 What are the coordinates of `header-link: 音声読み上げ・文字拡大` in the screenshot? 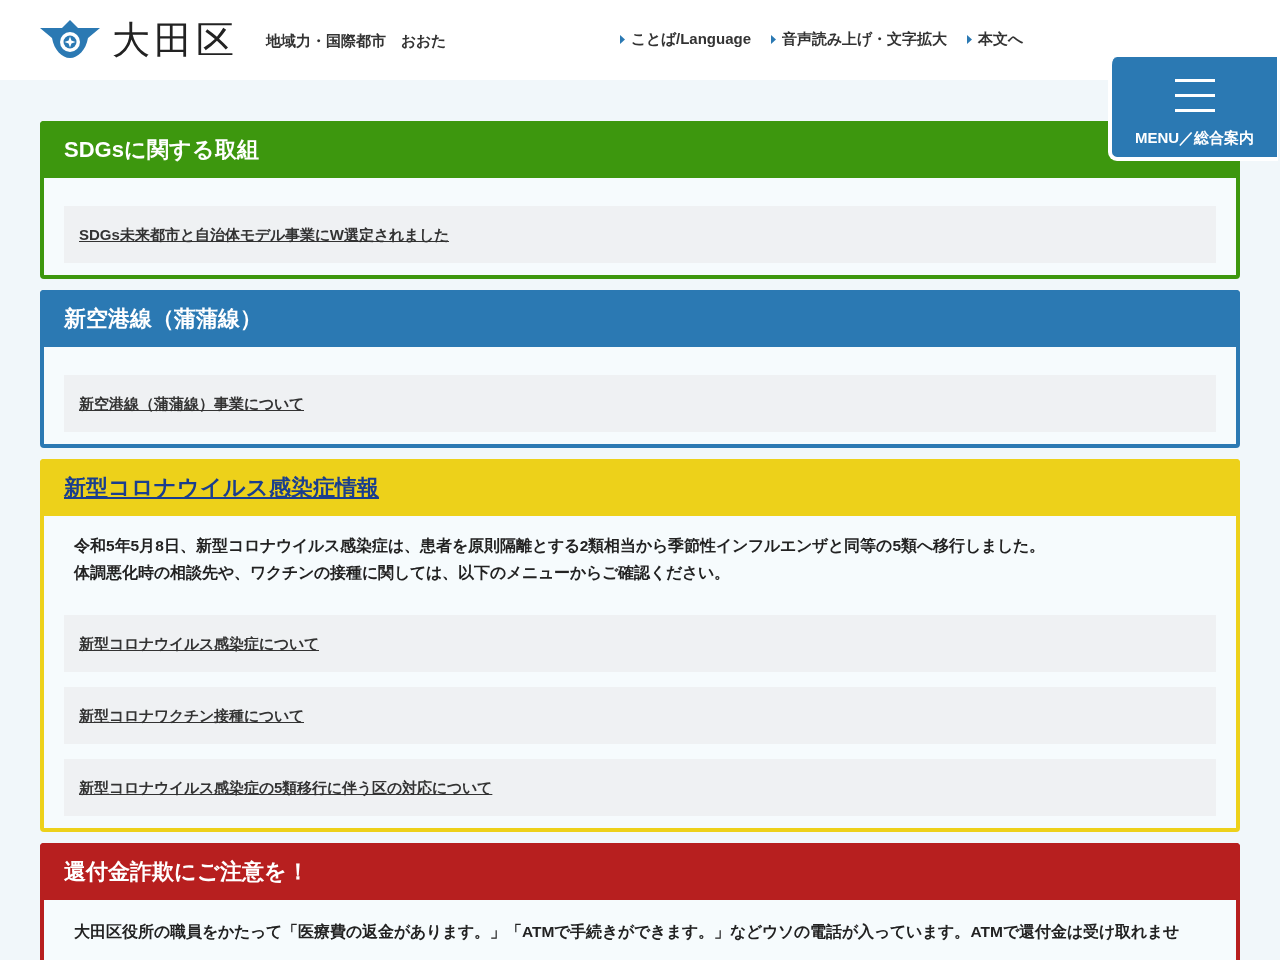 It's located at (859, 39).